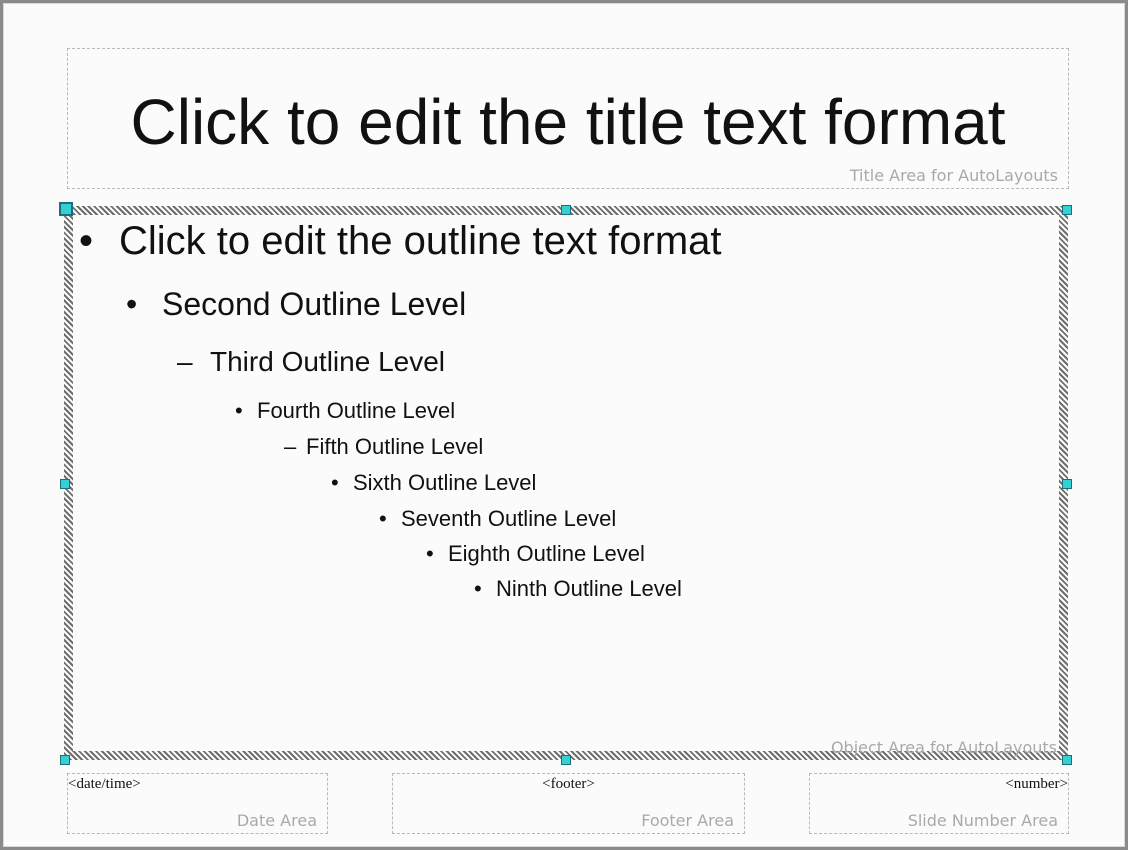 The image size is (1128, 850). Describe the element at coordinates (328, 361) in the screenshot. I see `outline-level-3-text: Third Outline Level` at that location.